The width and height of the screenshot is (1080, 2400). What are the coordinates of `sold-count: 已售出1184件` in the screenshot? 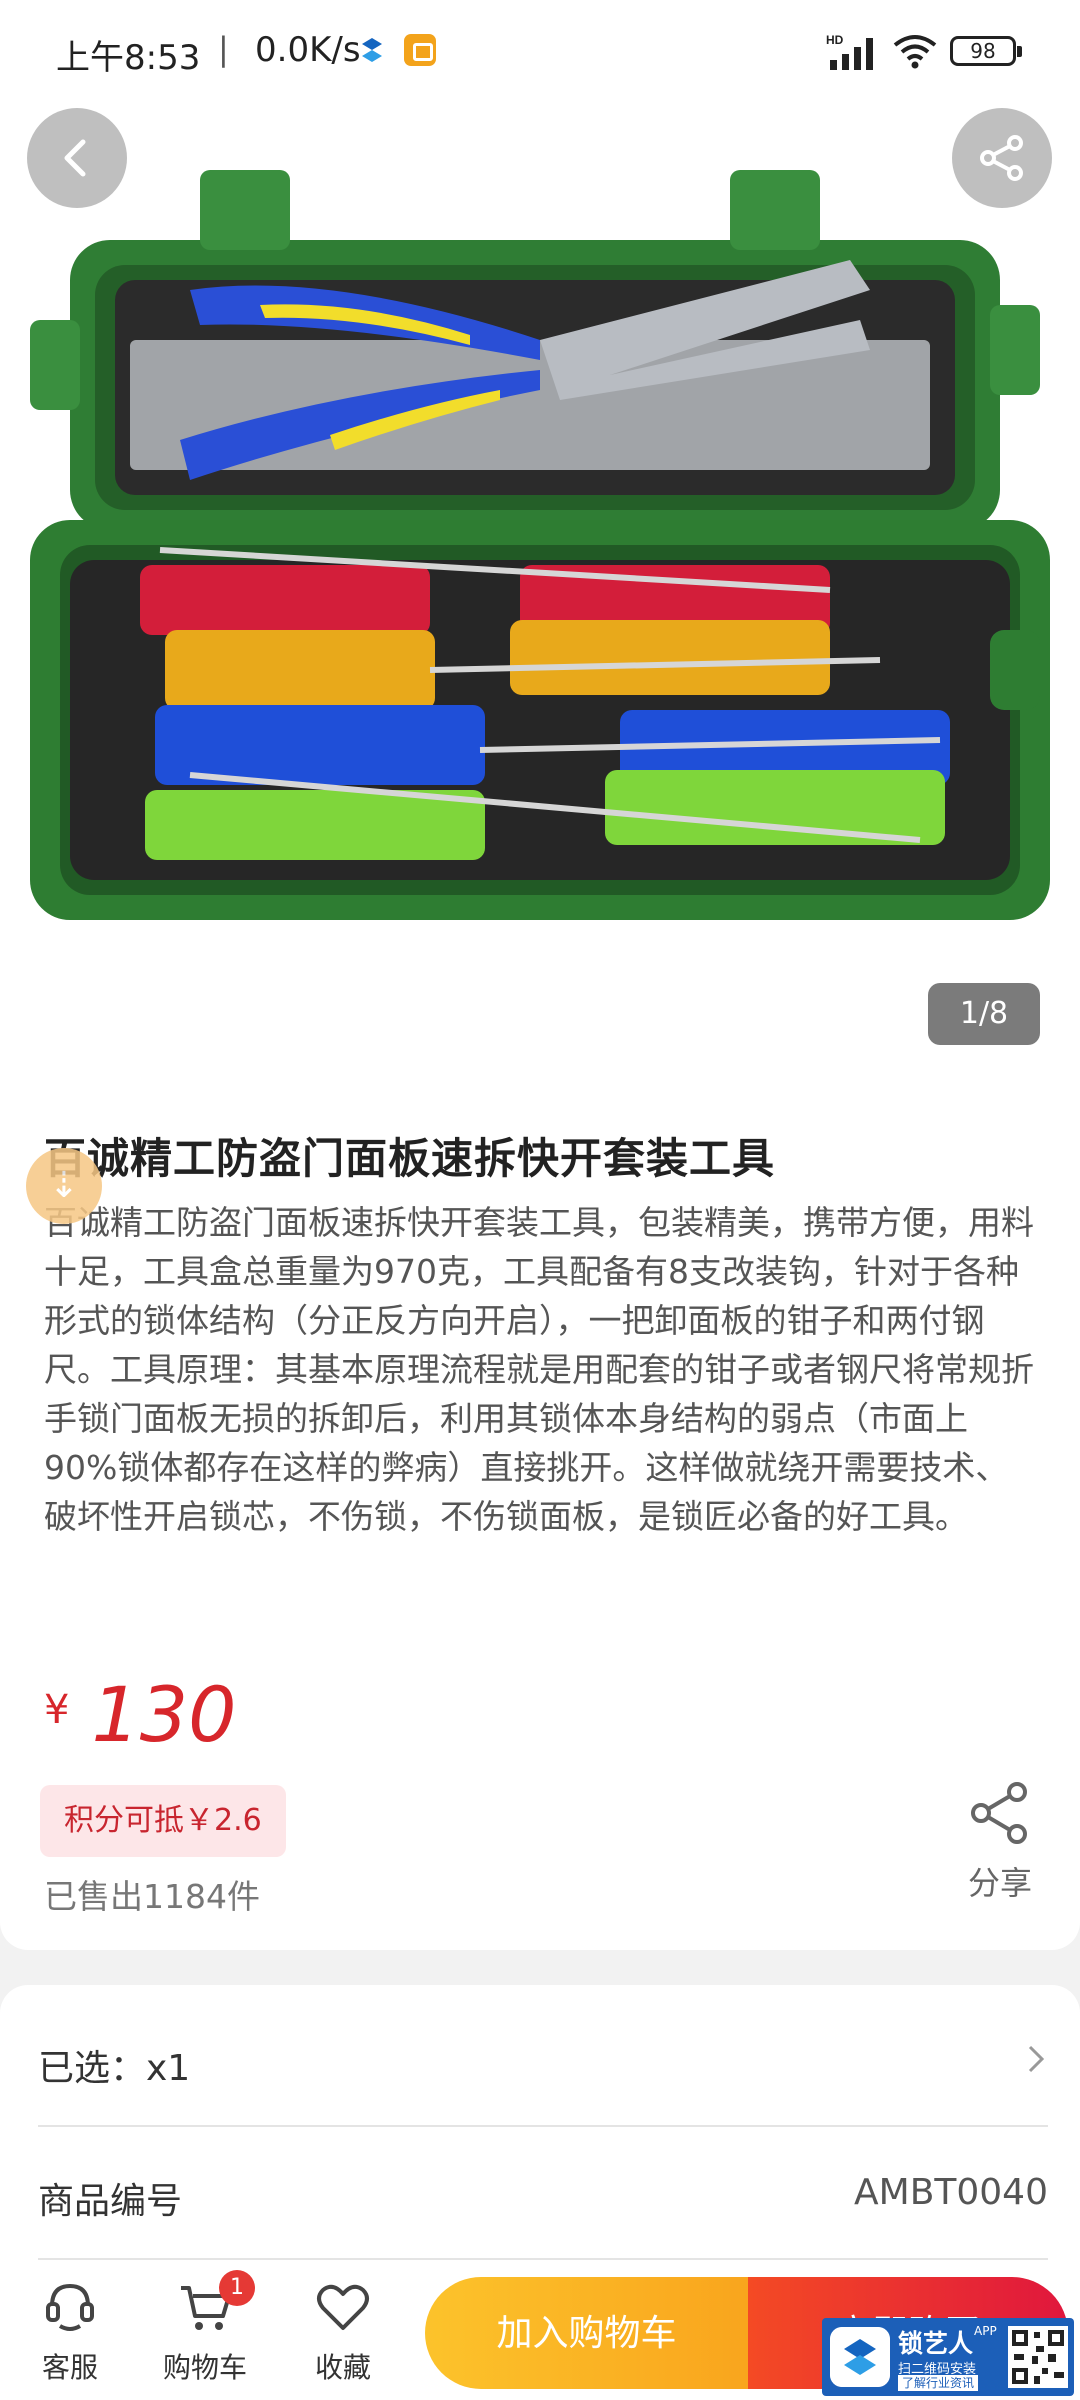 It's located at (152, 1896).